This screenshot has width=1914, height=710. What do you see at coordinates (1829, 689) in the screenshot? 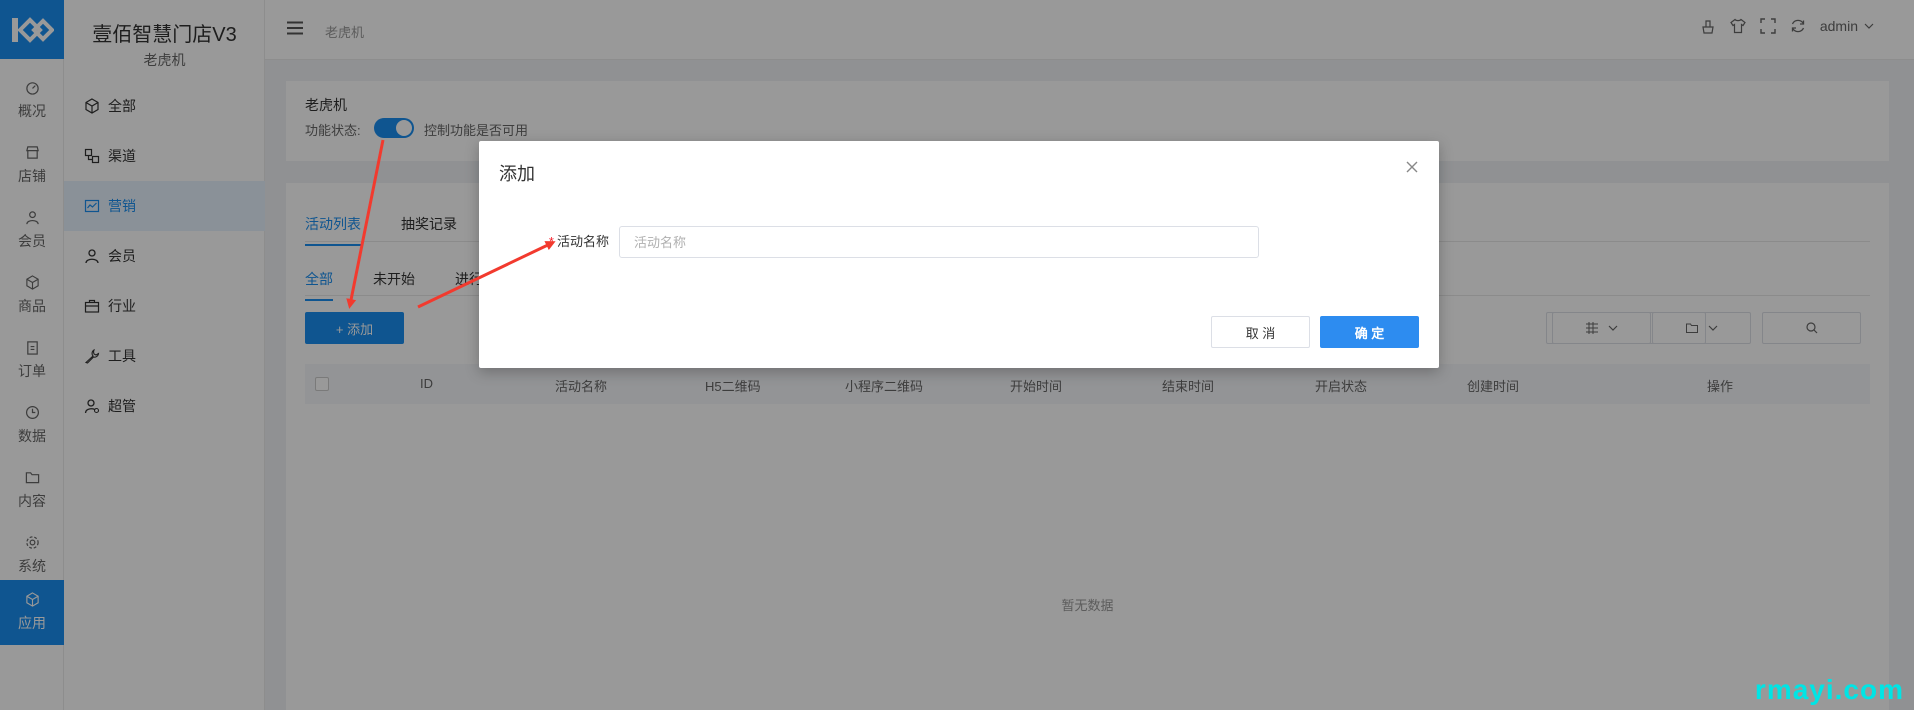
I see `watermark: rmayi.com` at bounding box center [1829, 689].